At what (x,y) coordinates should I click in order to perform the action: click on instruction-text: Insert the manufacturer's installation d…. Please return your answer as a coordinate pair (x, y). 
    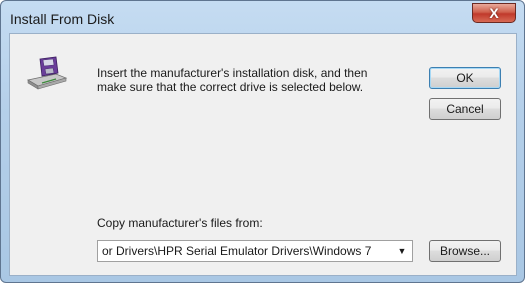
    Looking at the image, I should click on (232, 80).